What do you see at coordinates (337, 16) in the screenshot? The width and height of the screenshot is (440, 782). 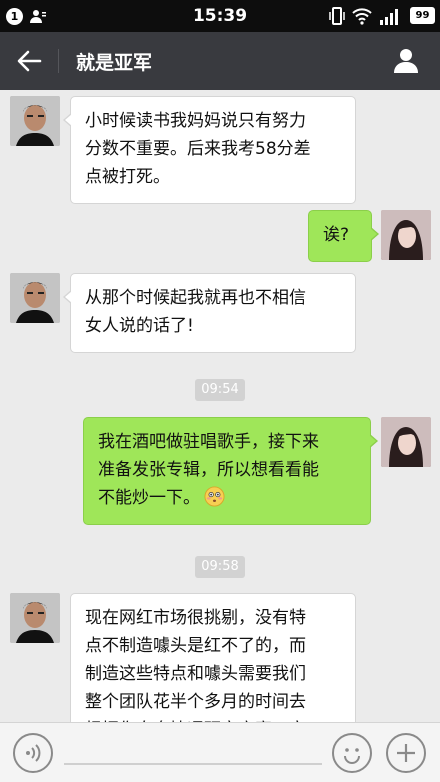 I see `vibrate-icon` at bounding box center [337, 16].